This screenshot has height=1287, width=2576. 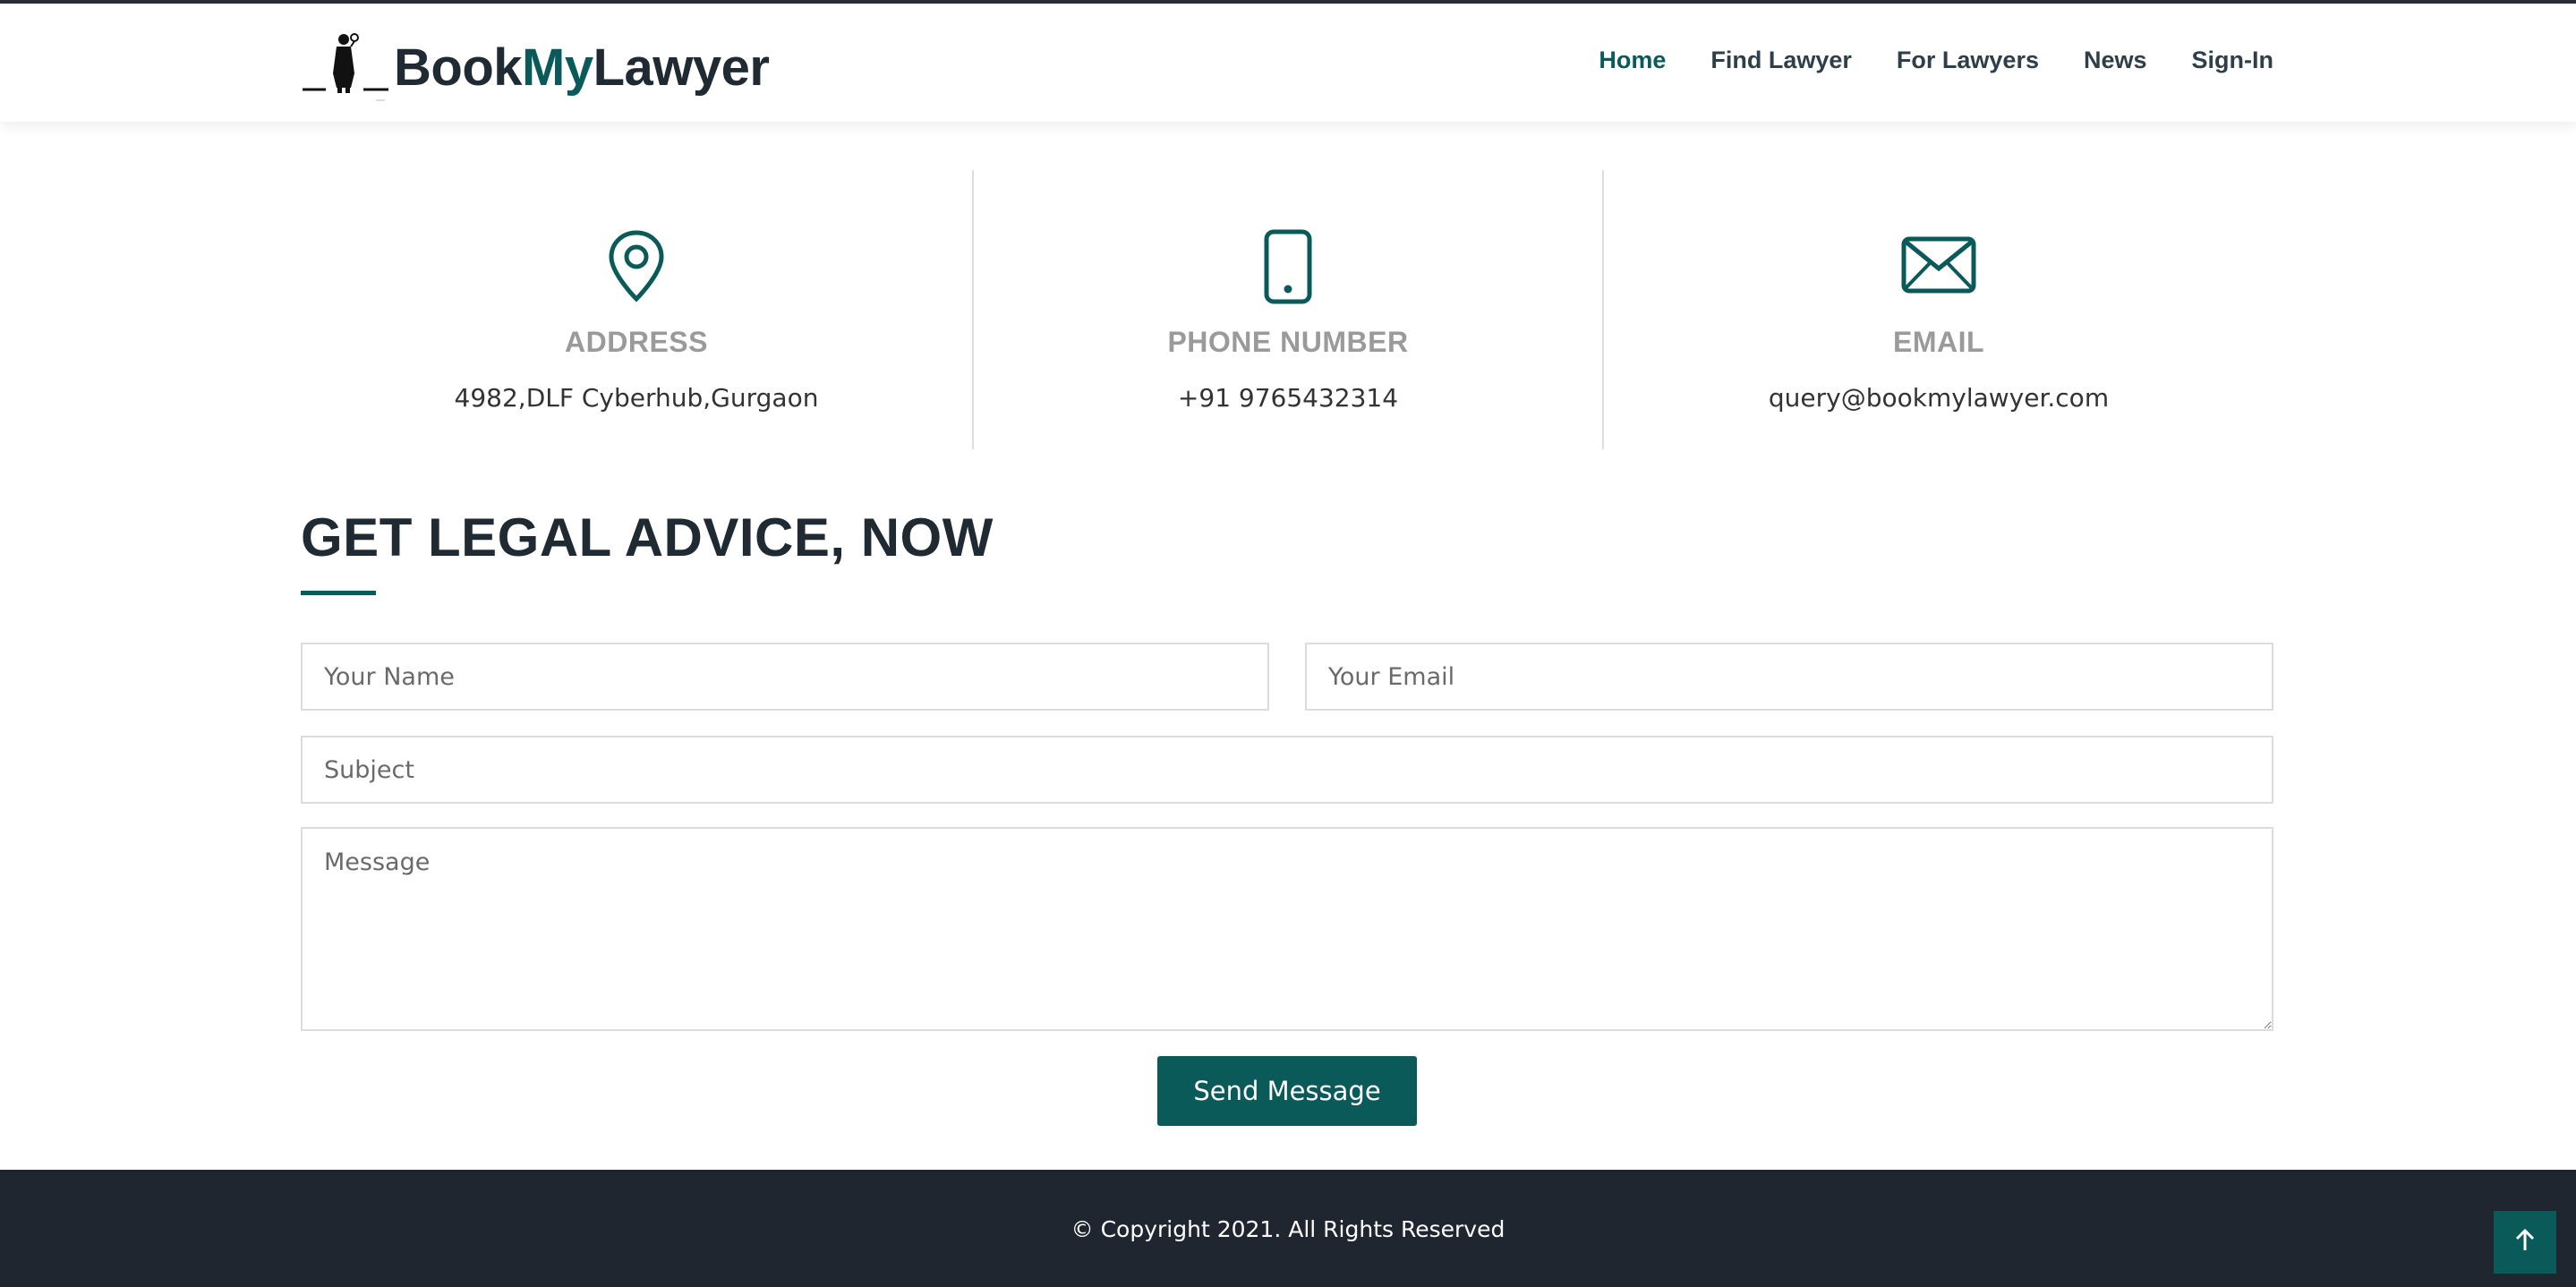 I want to click on smartphone-icon, so click(x=1288, y=269).